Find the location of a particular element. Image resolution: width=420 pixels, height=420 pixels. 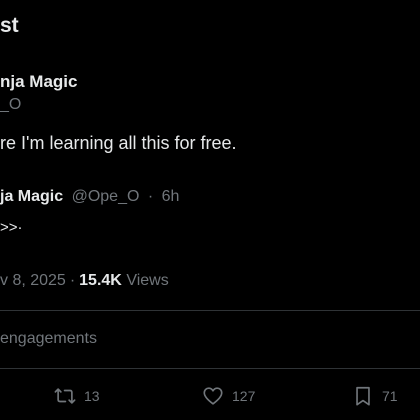

post-date: v 8, 2025 is located at coordinates (33, 280).